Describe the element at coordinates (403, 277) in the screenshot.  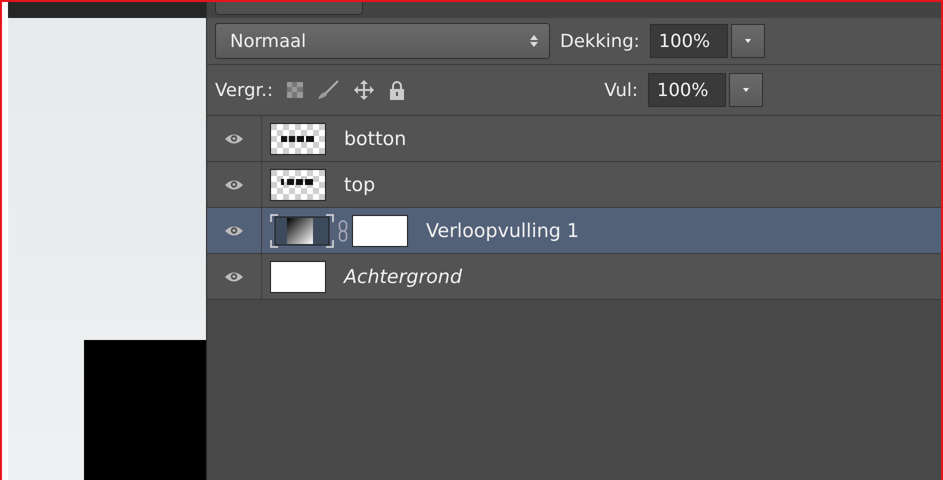
I see `layer-name: Achtergrond` at that location.